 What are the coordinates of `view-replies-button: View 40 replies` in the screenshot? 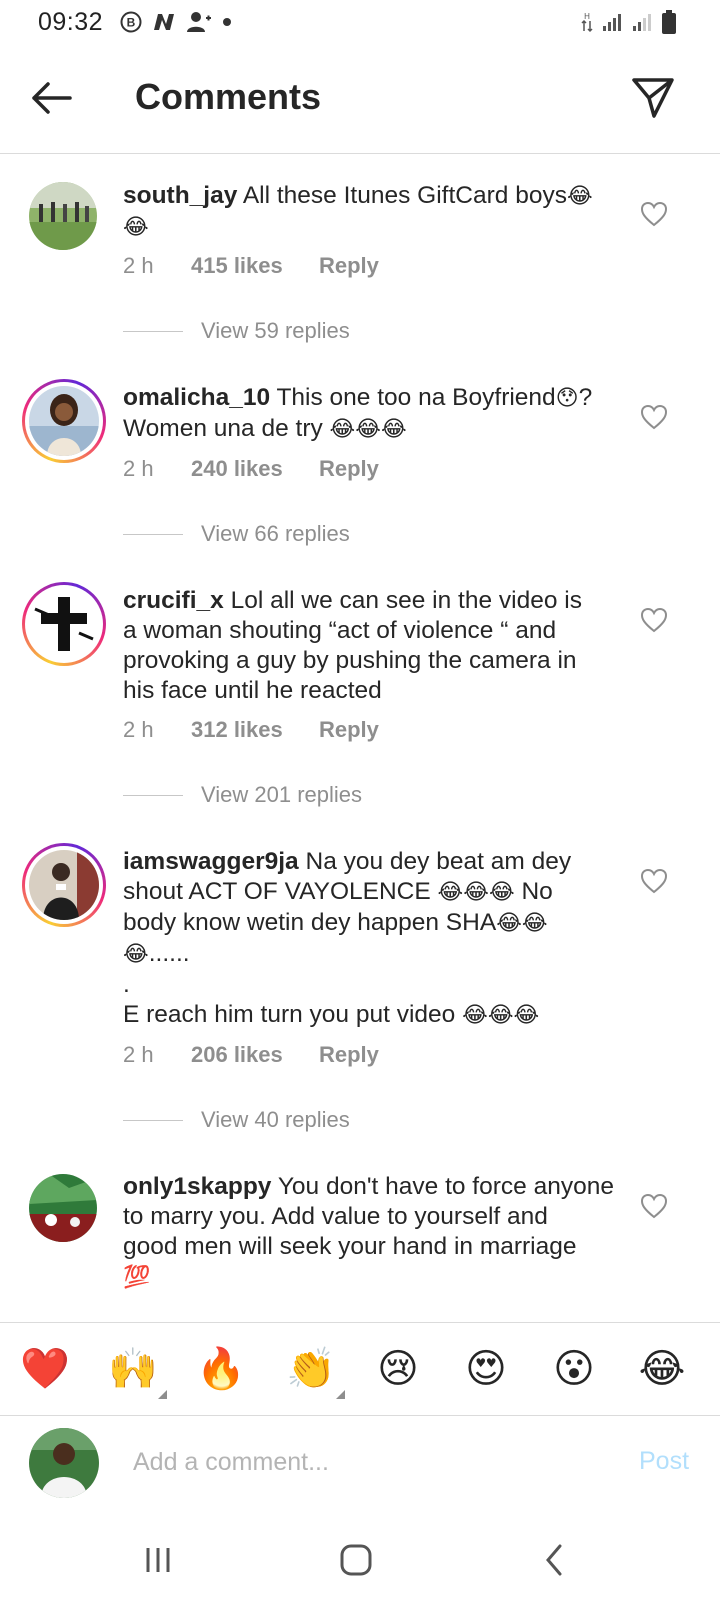 It's located at (236, 1120).